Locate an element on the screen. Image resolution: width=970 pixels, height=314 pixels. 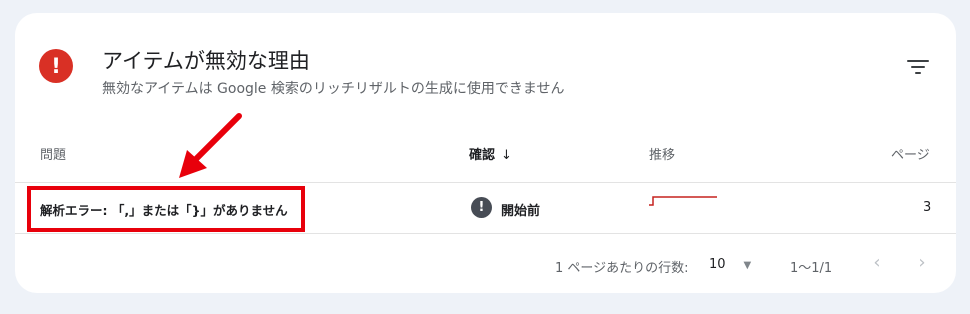
annotation-arrow is located at coordinates (210, 145).